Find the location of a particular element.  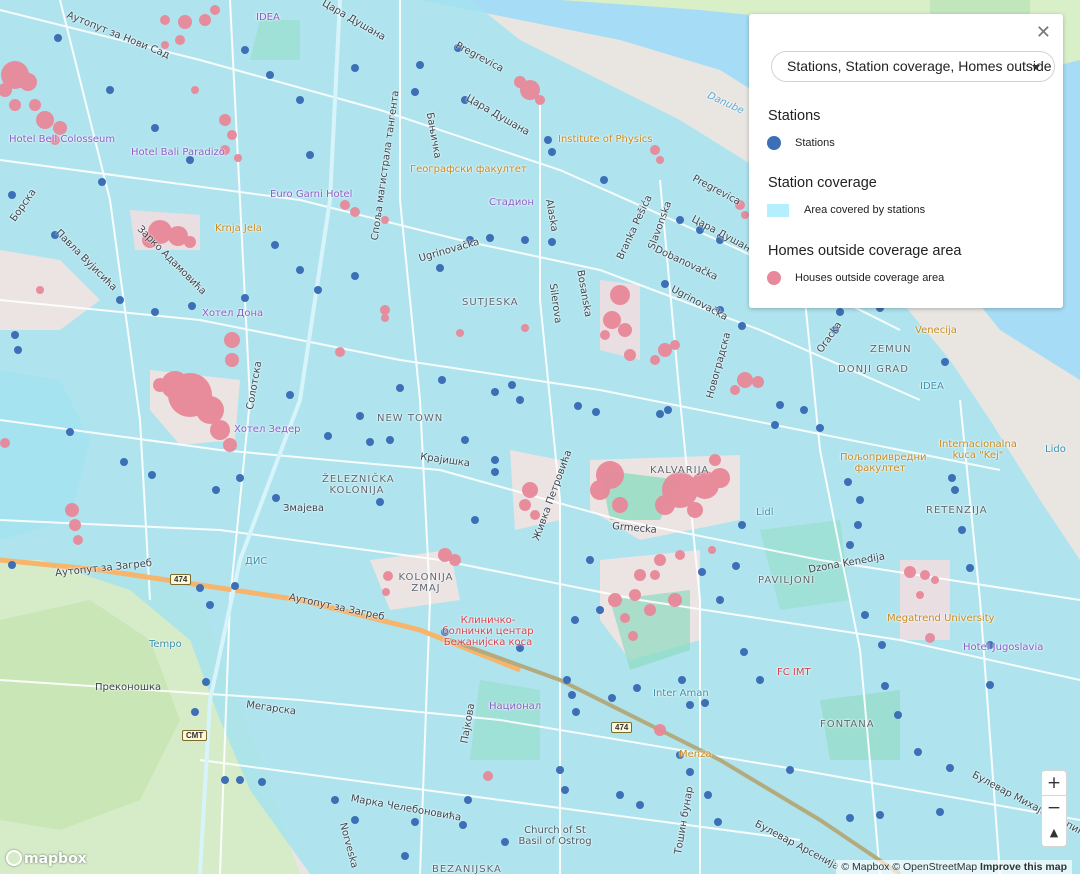

zoom-out-button: − is located at coordinates (1054, 809).